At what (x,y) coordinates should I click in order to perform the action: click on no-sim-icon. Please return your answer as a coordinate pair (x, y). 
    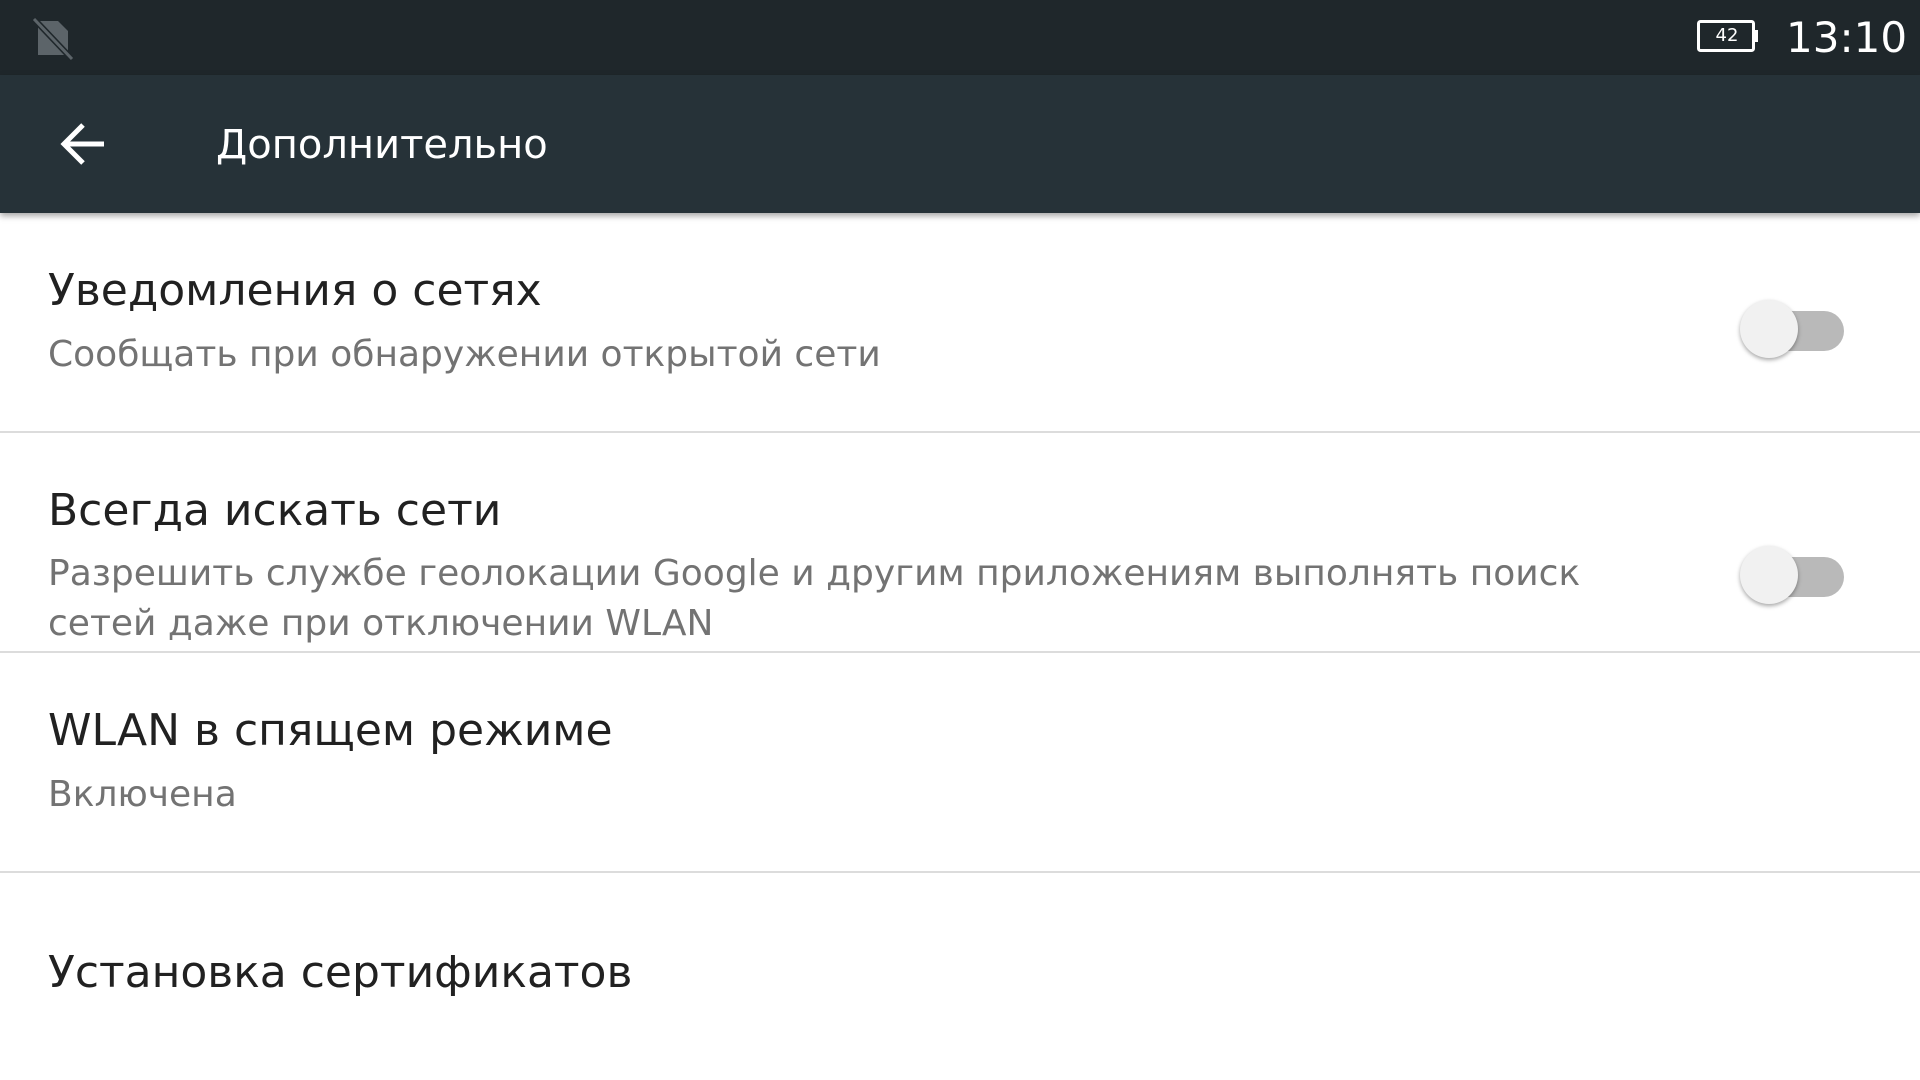
    Looking at the image, I should click on (52, 38).